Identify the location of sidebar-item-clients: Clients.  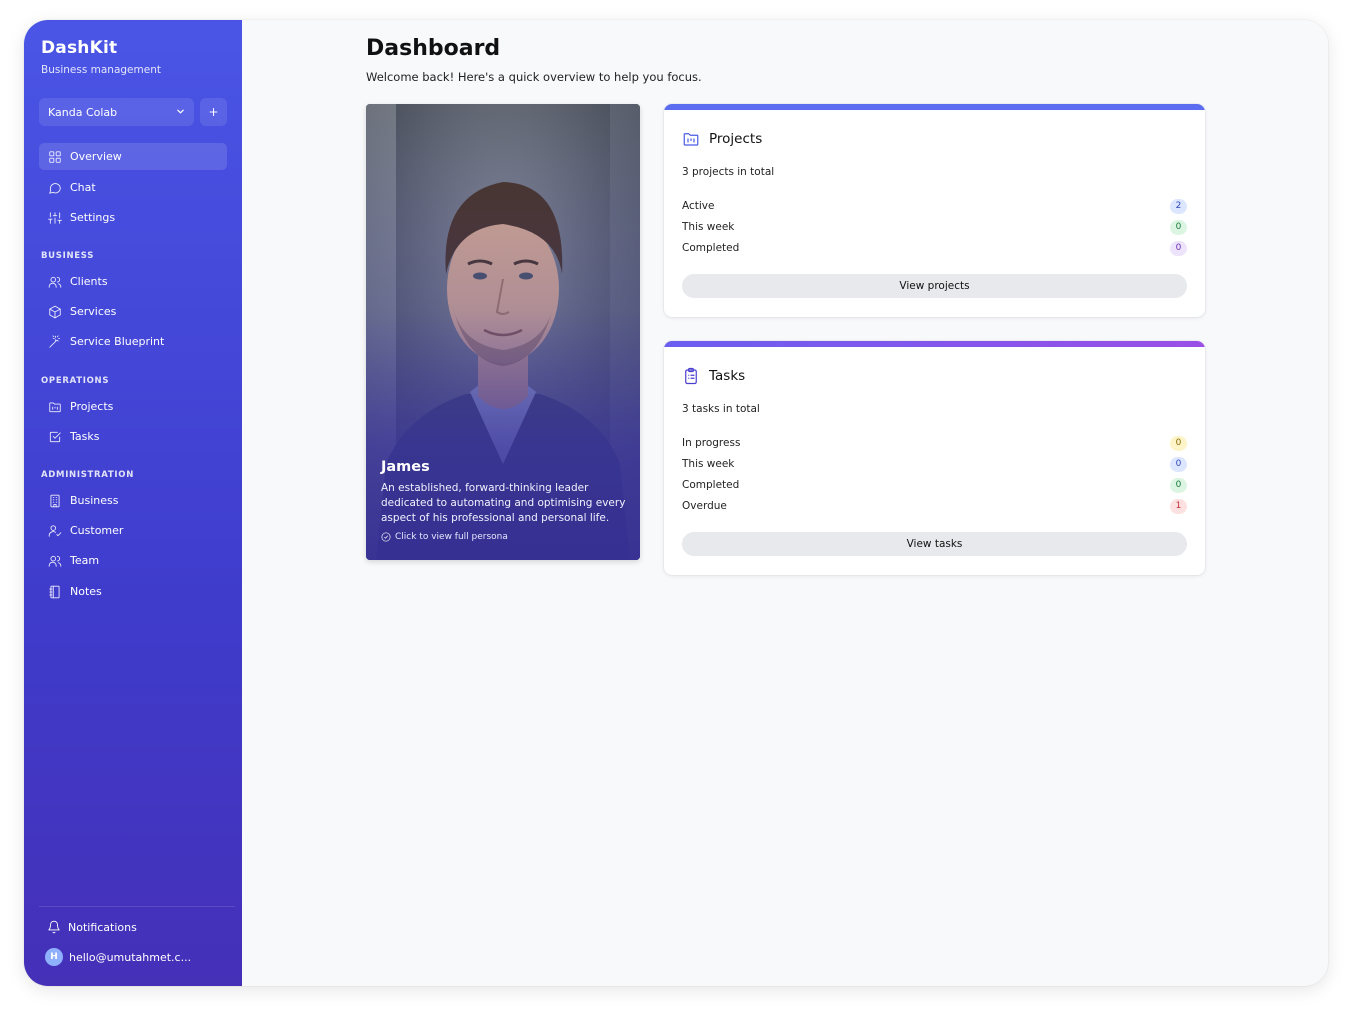
(133, 281).